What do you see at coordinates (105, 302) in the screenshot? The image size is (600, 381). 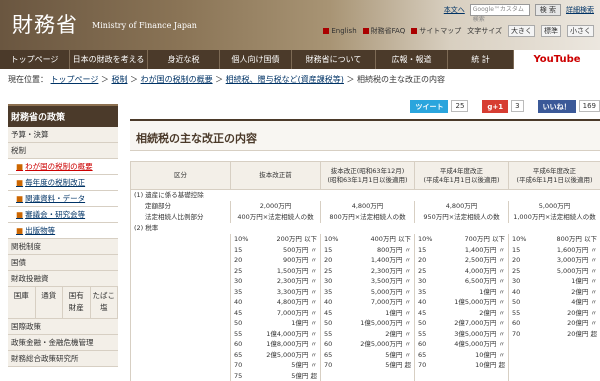 I see `sidebar-item-tobacco: たばこ 塩` at bounding box center [105, 302].